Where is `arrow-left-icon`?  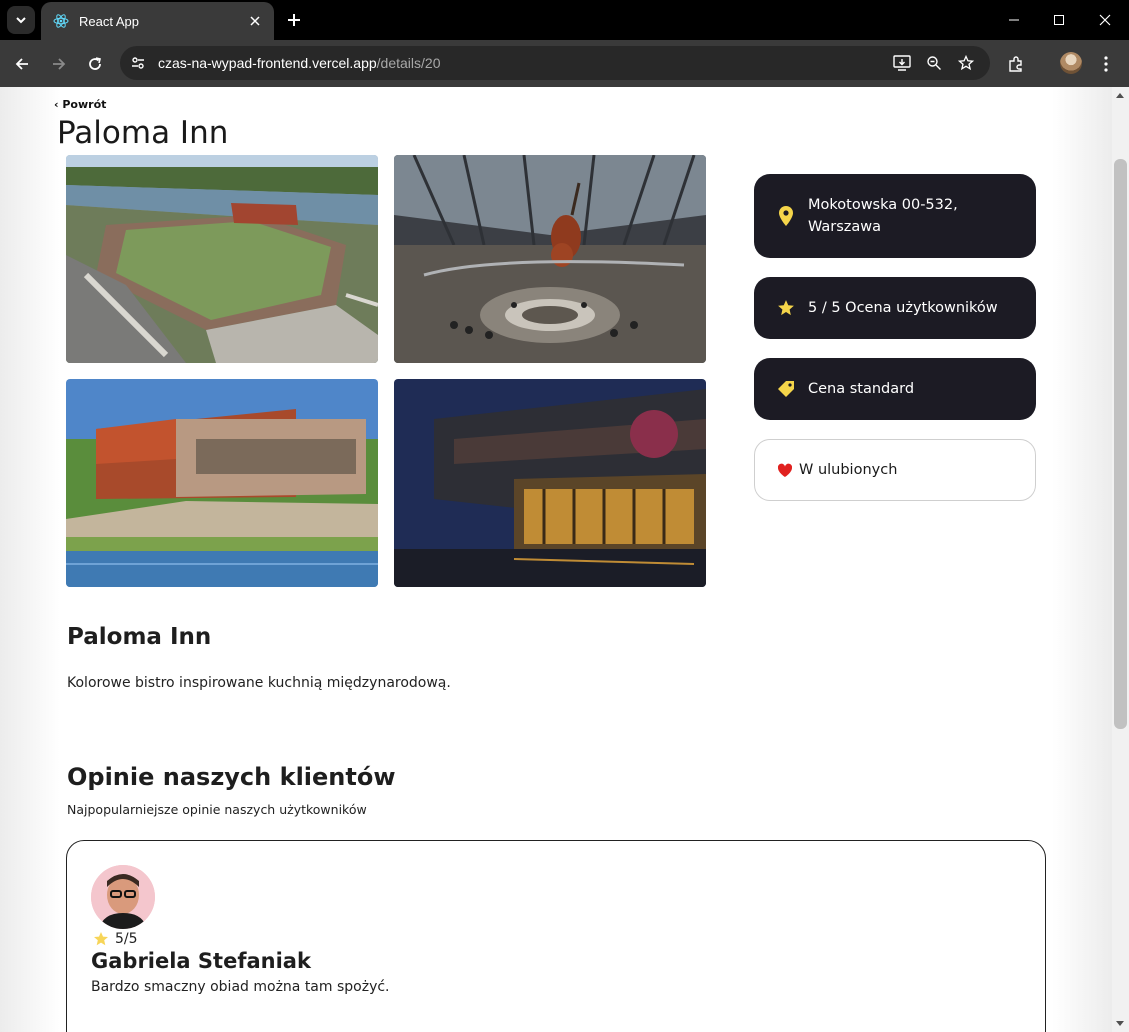
arrow-left-icon is located at coordinates (21, 64).